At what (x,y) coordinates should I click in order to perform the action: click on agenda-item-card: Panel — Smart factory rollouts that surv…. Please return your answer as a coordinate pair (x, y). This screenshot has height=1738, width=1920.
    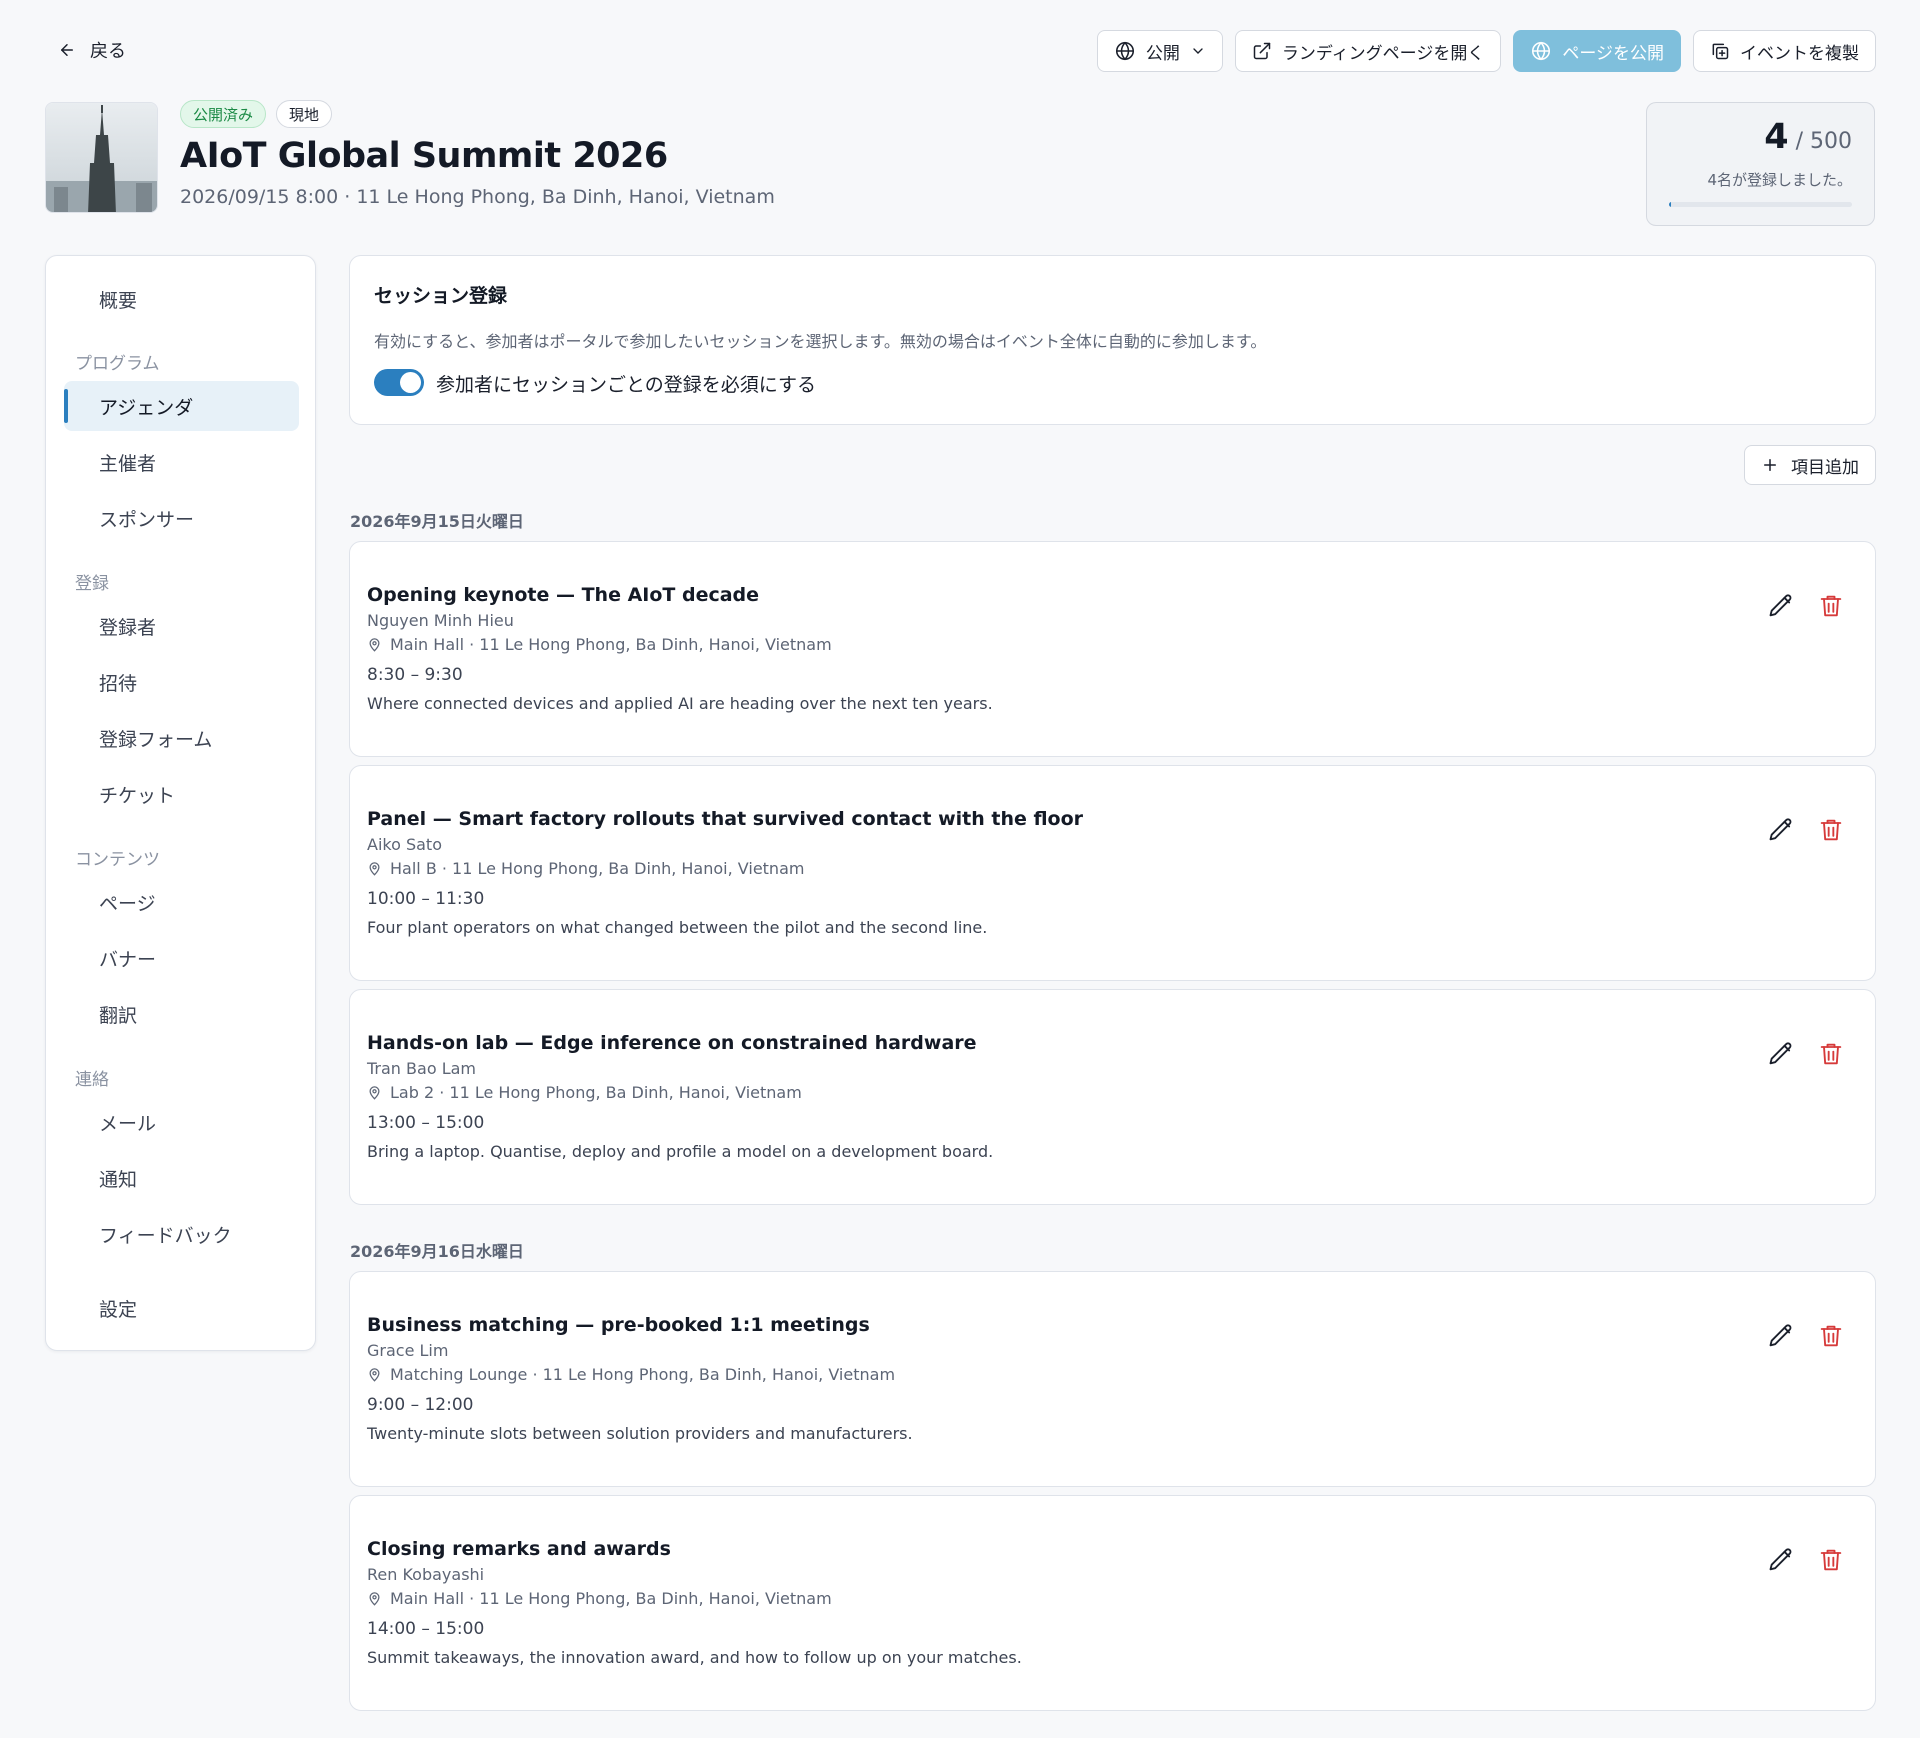
    Looking at the image, I should click on (1112, 873).